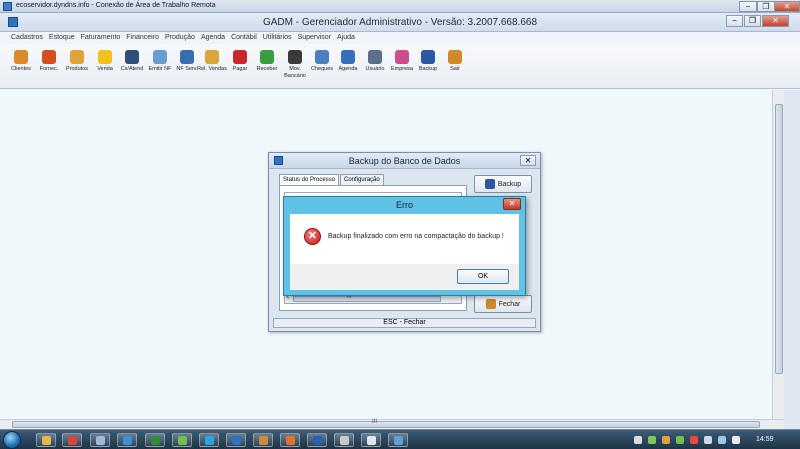  I want to click on toolbar-button-bank: Mov. Bancário, so click(295, 64).